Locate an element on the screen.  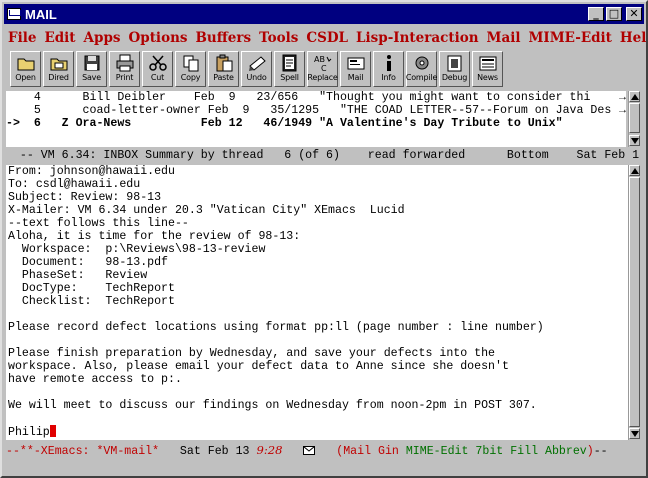
modeline-modes-open: (Mail Gin is located at coordinates (371, 451).